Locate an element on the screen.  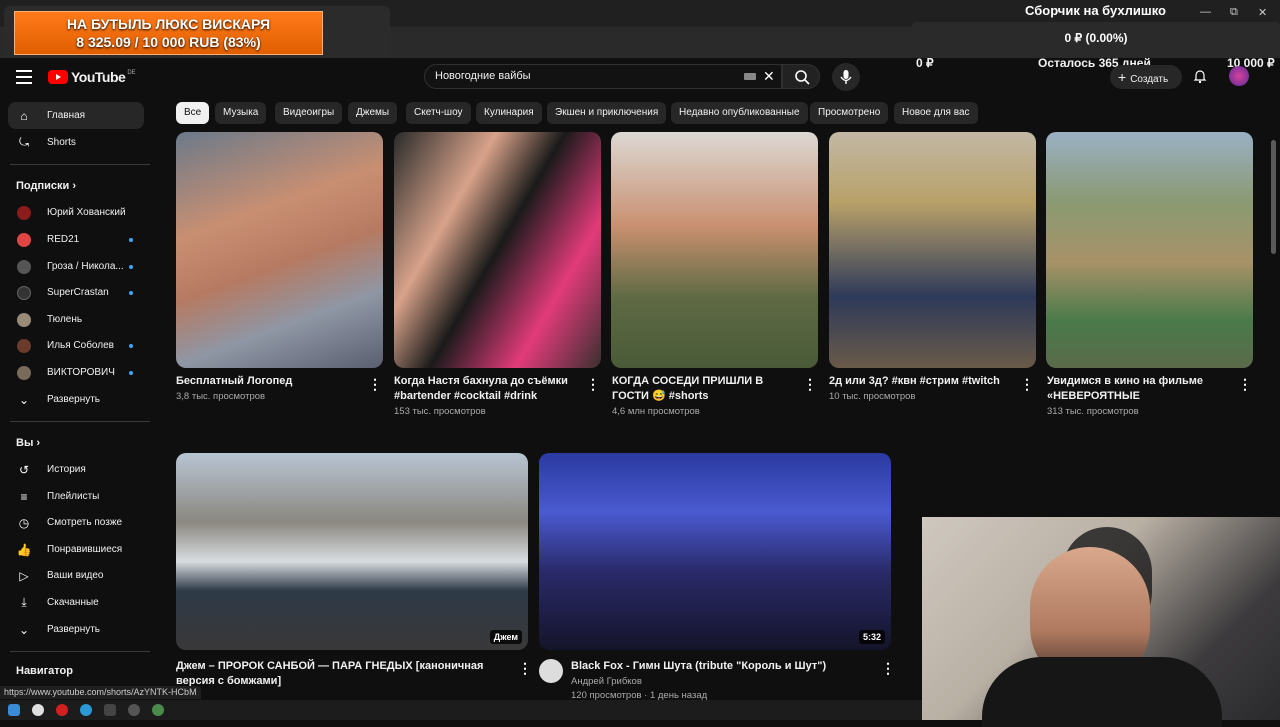
video-thumbnail: Джем is located at coordinates (352, 551).